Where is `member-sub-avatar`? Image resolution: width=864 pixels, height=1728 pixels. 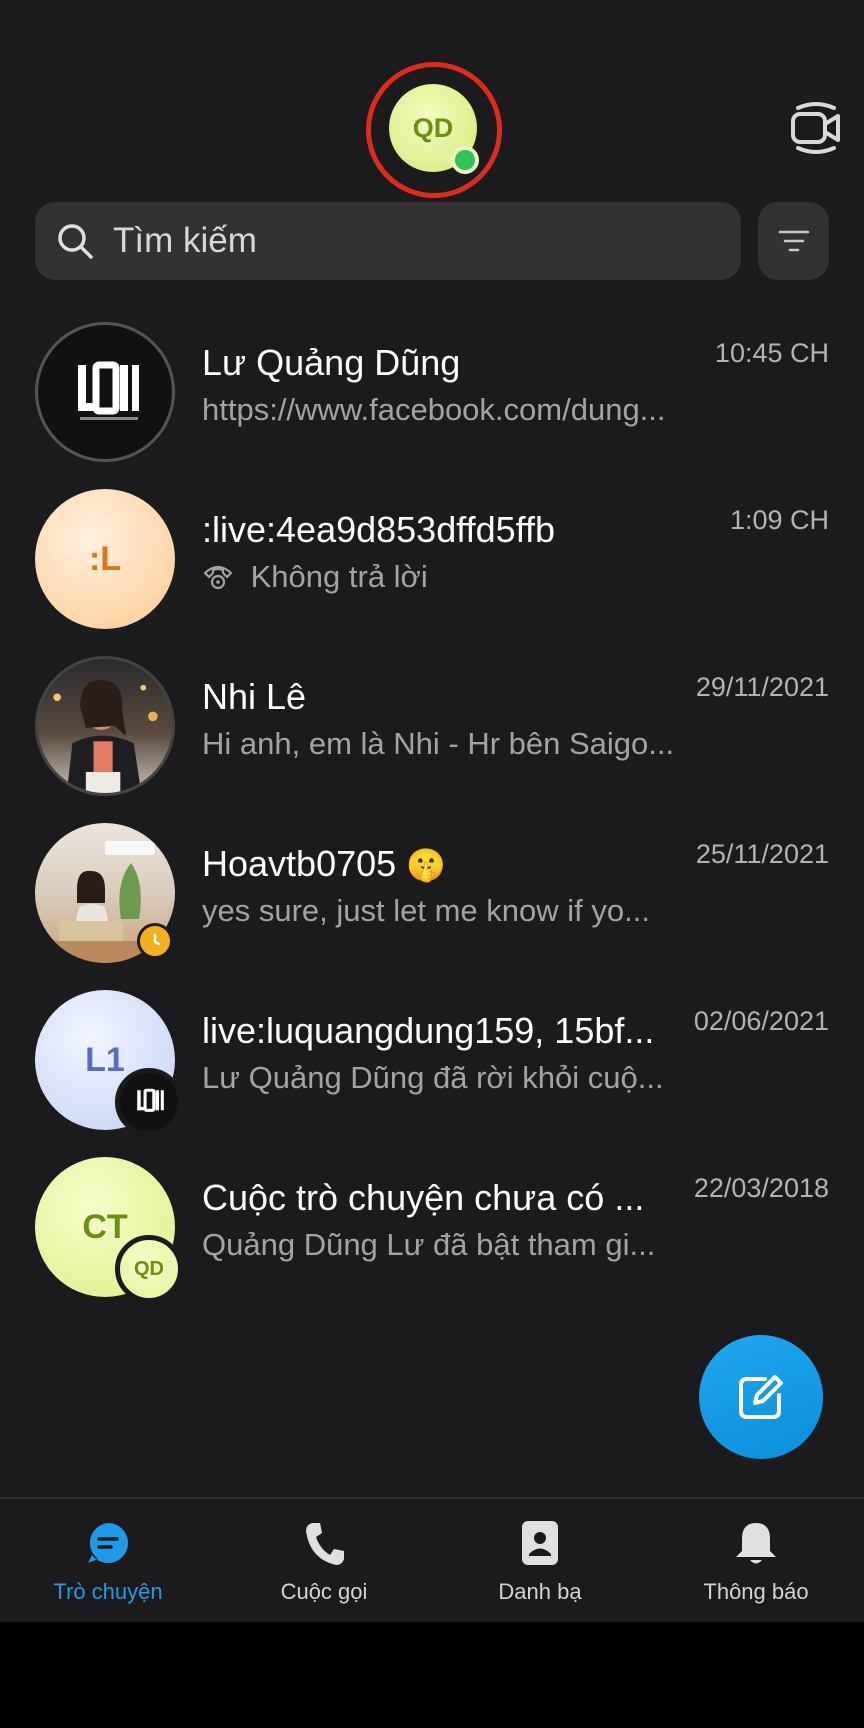 member-sub-avatar is located at coordinates (149, 1102).